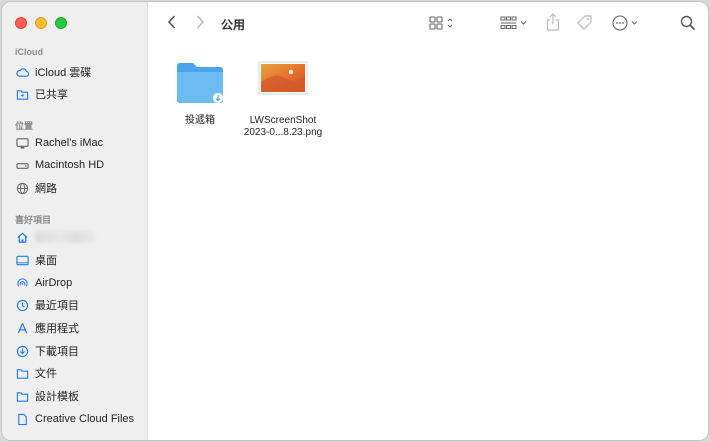  Describe the element at coordinates (283, 126) in the screenshot. I see `file-name: LWScreenShot 2023-0...8.23.png` at that location.